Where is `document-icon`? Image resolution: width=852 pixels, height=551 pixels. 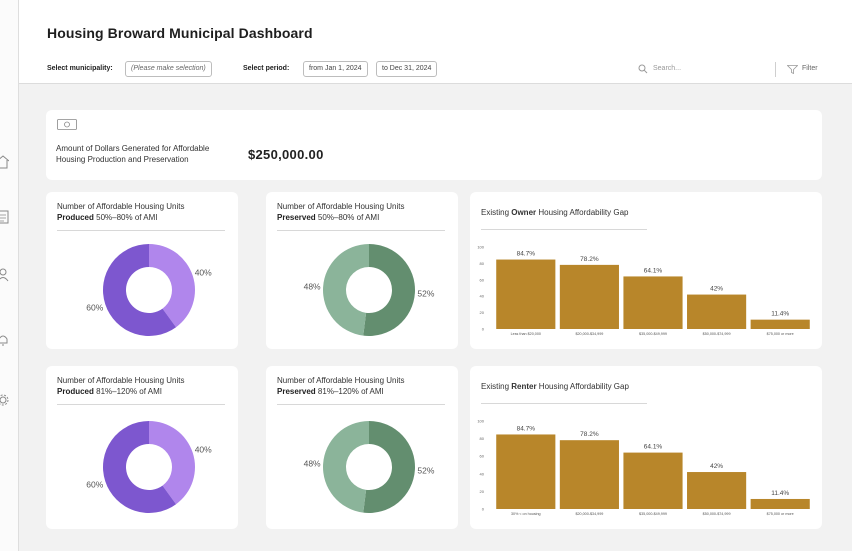 document-icon is located at coordinates (4, 217).